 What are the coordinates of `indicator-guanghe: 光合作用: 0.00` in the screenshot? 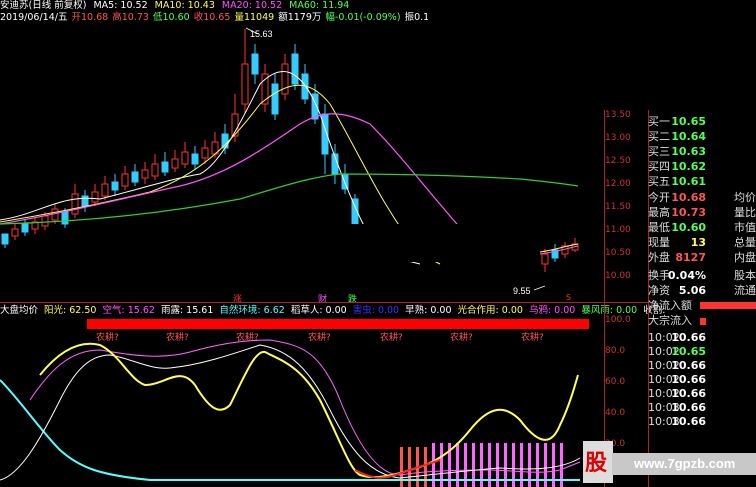 It's located at (490, 310).